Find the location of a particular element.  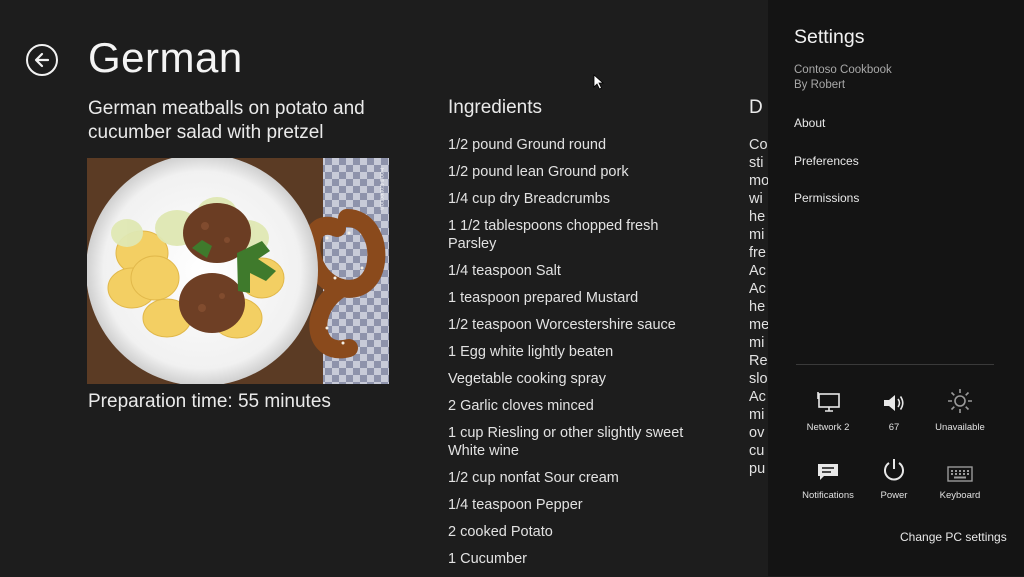

ingredient-item: 1 Cucumber is located at coordinates (487, 559).